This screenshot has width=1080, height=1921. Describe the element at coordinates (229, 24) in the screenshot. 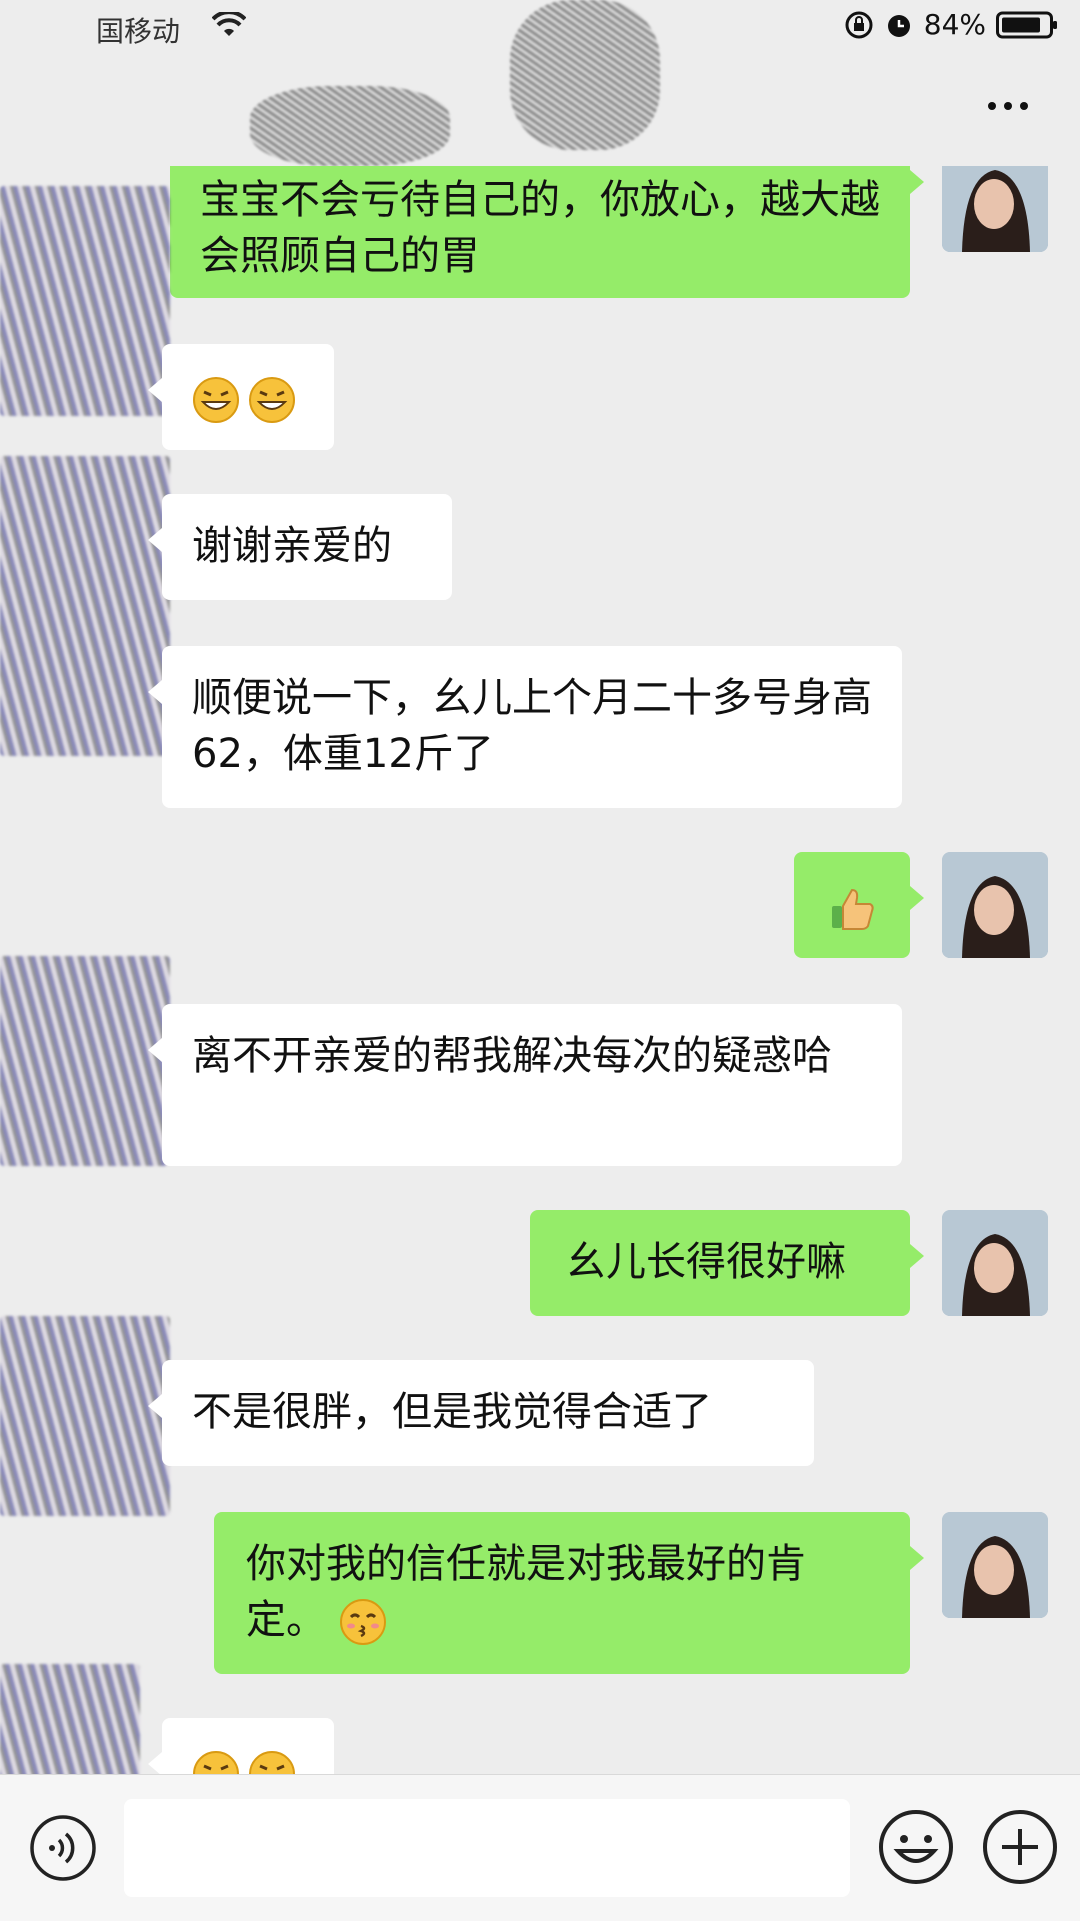

I see `wifi-icon` at that location.